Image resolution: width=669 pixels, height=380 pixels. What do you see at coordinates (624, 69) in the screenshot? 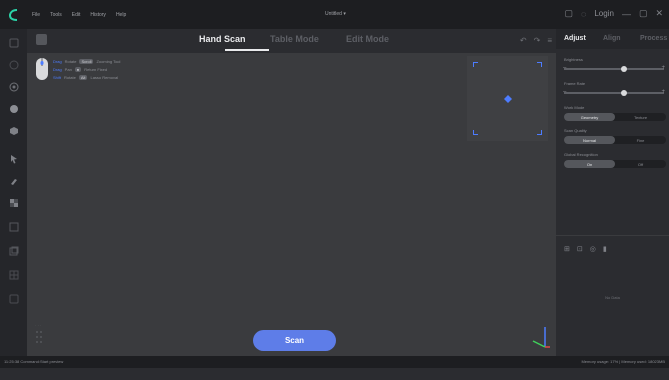
I see `brightness-slider-knob` at bounding box center [624, 69].